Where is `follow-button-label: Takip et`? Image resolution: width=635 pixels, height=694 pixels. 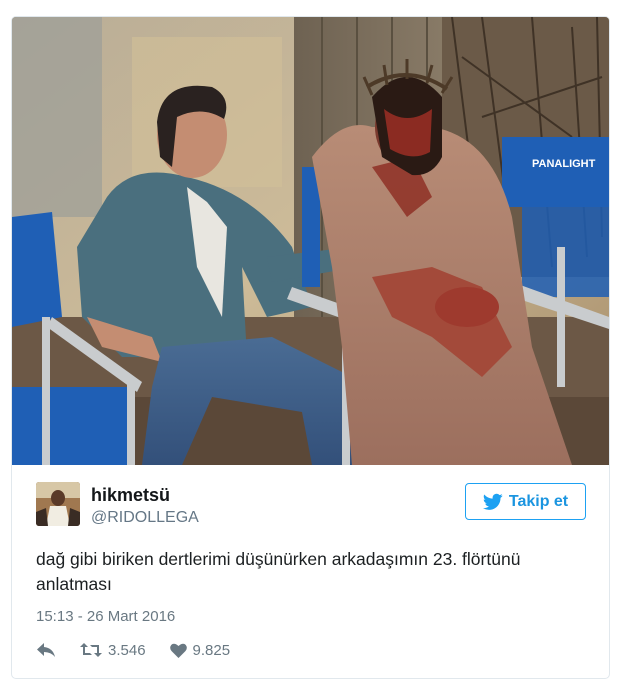
follow-button-label: Takip et is located at coordinates (538, 501).